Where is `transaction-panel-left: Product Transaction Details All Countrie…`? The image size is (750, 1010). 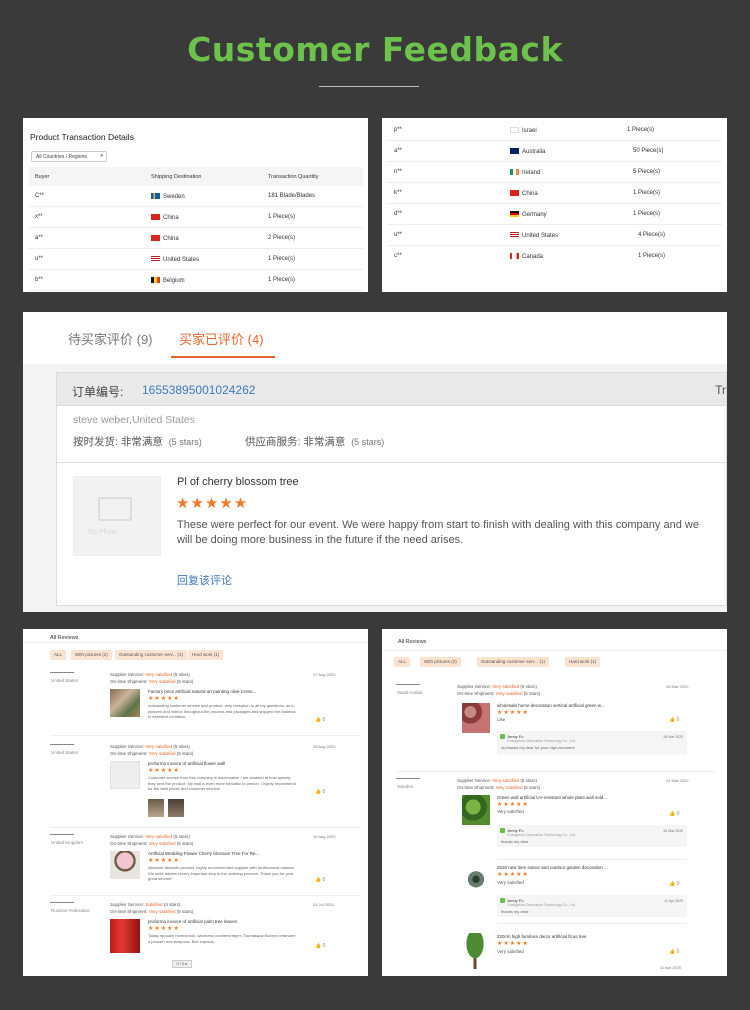 transaction-panel-left: Product Transaction Details All Countrie… is located at coordinates (195, 205).